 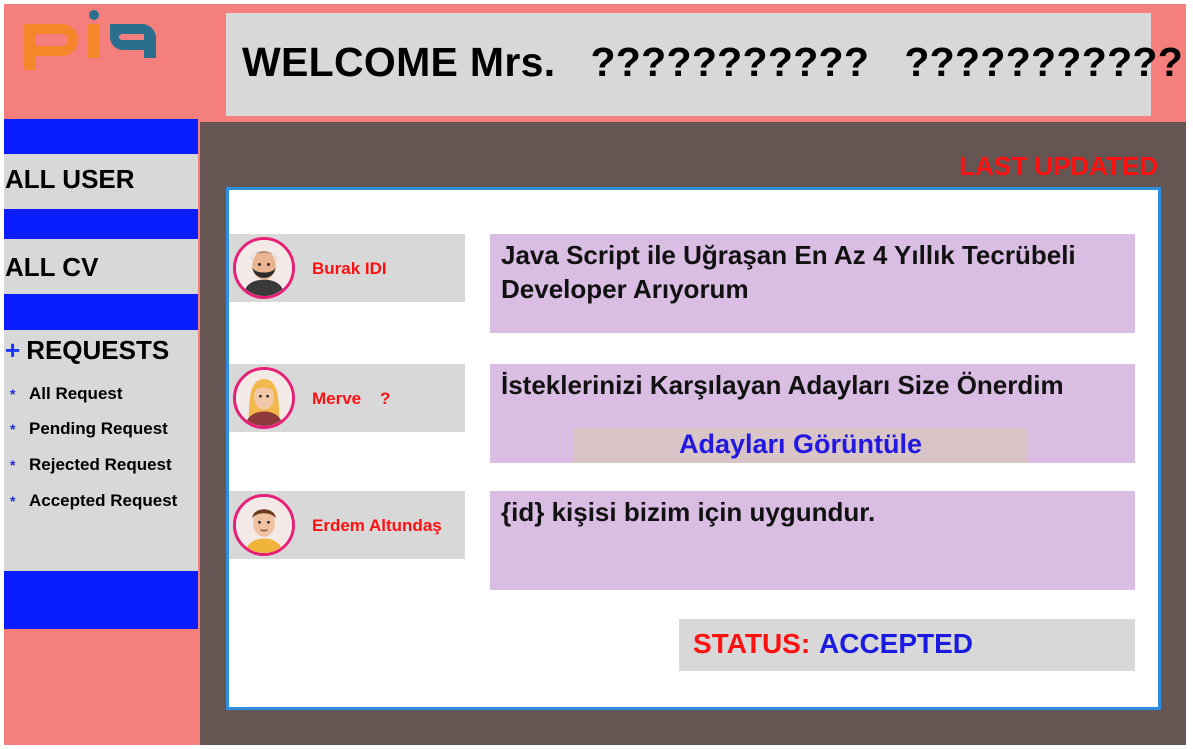 What do you see at coordinates (351, 398) in the screenshot?
I see `user-name: Merve ?` at bounding box center [351, 398].